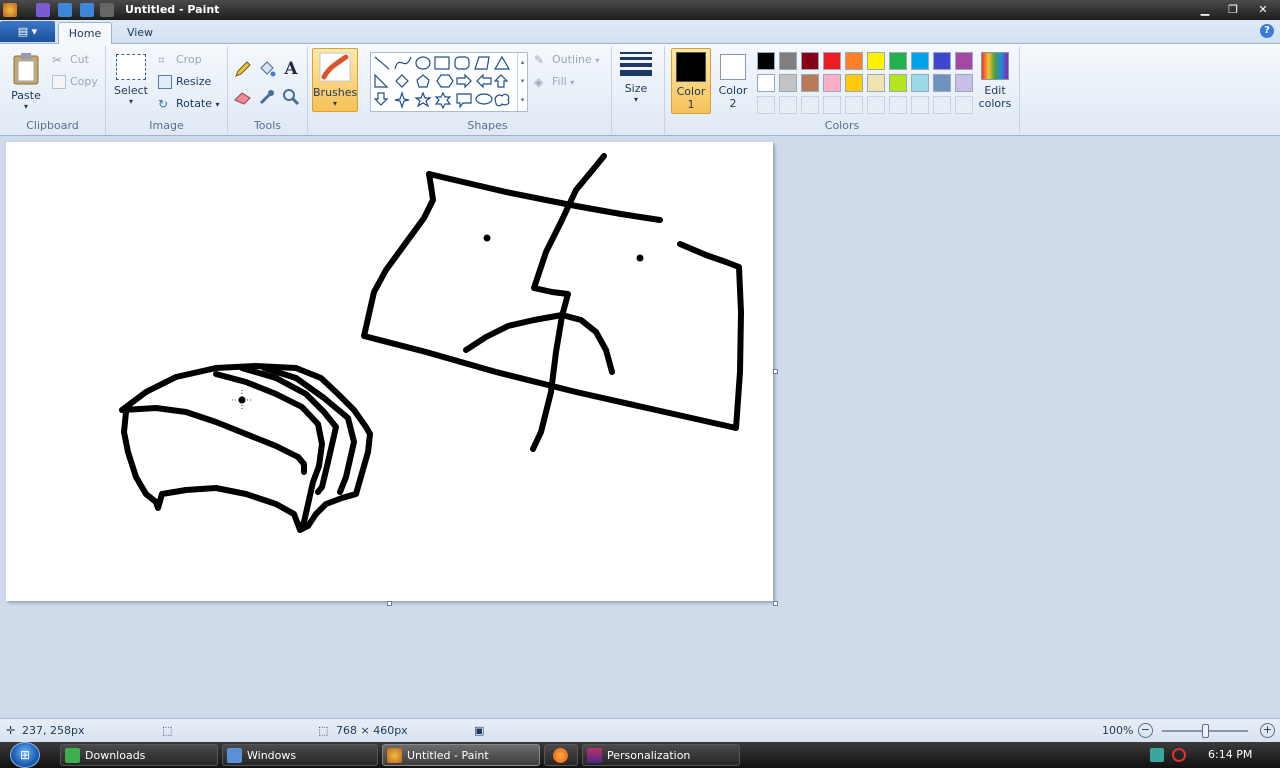  I want to click on rotate-button: ↻ Rotate ▾, so click(189, 104).